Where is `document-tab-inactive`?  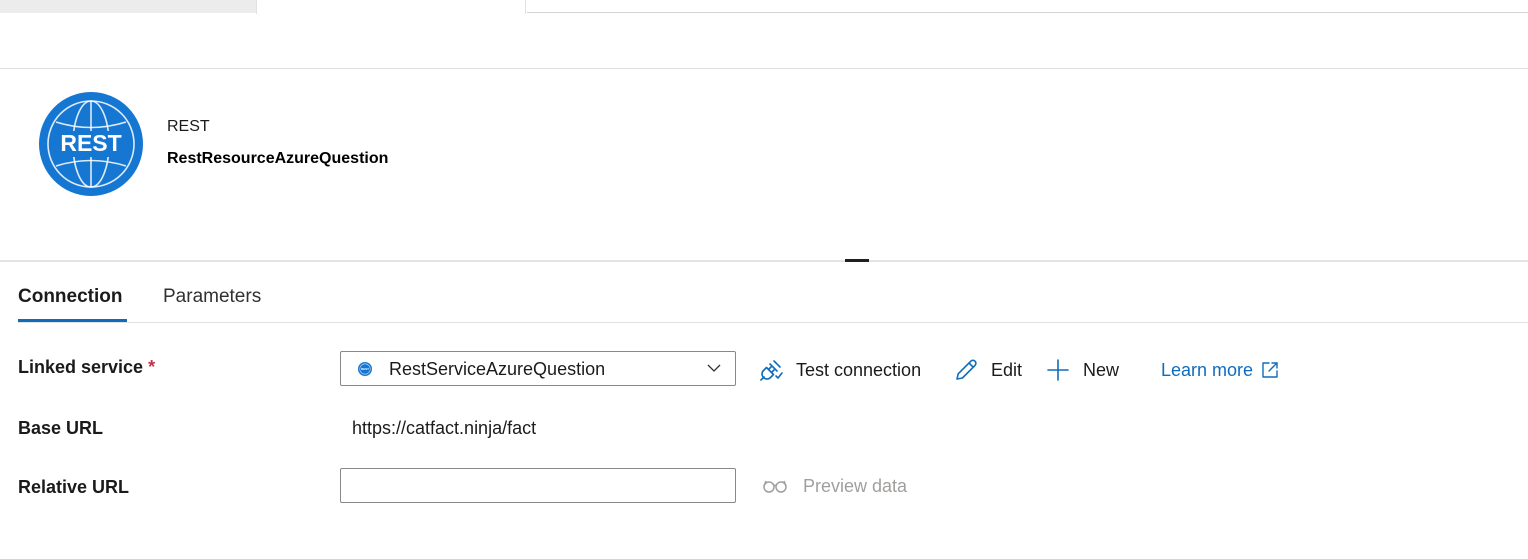
document-tab-inactive is located at coordinates (128, 6).